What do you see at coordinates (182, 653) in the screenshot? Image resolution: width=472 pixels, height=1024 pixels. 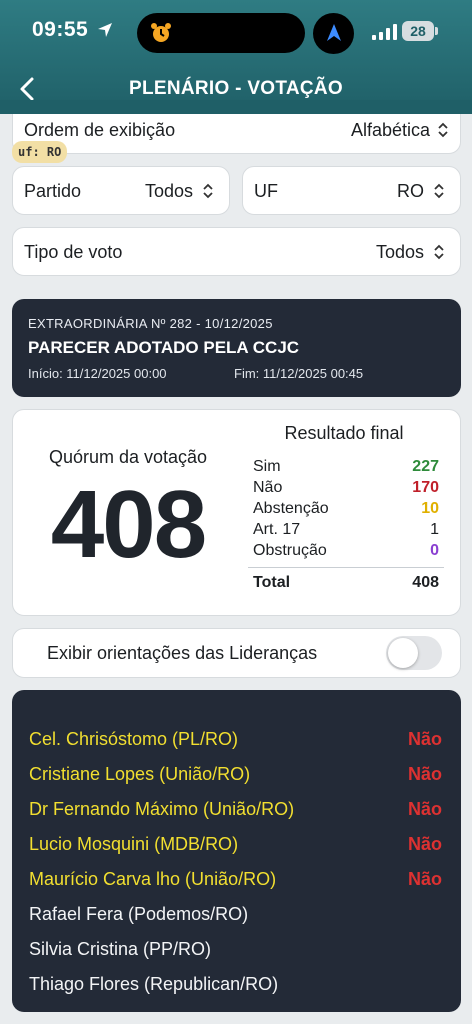 I see `leaders-toggle-label: Exibir orientações das Lideranças` at bounding box center [182, 653].